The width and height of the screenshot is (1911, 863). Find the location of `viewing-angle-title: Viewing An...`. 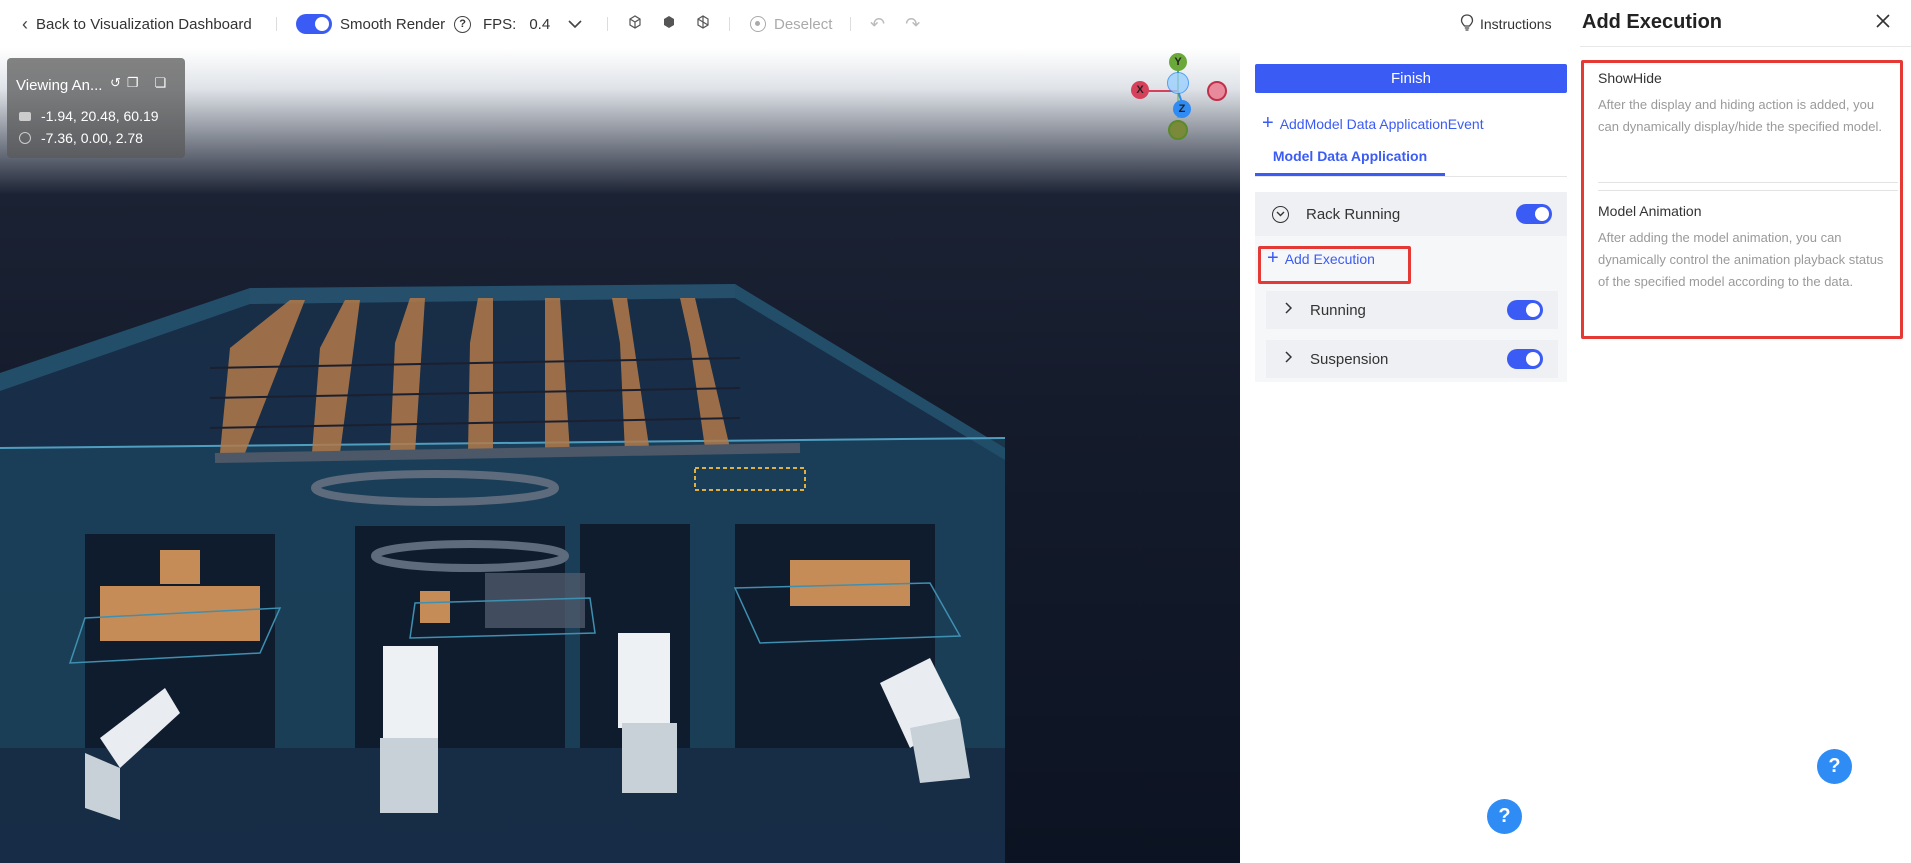

viewing-angle-title: Viewing An... is located at coordinates (59, 85).